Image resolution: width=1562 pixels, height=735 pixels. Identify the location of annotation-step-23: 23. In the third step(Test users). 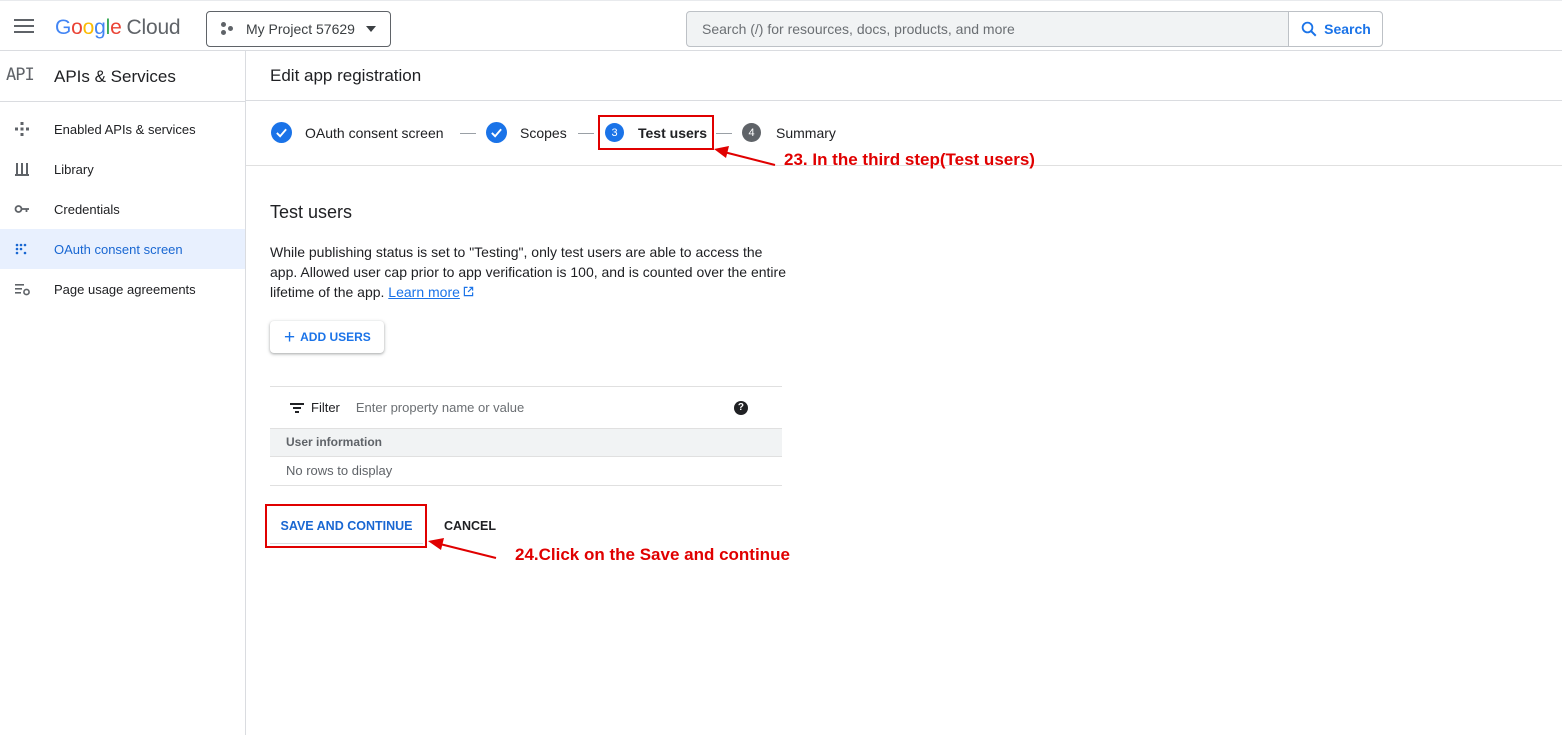
(909, 159).